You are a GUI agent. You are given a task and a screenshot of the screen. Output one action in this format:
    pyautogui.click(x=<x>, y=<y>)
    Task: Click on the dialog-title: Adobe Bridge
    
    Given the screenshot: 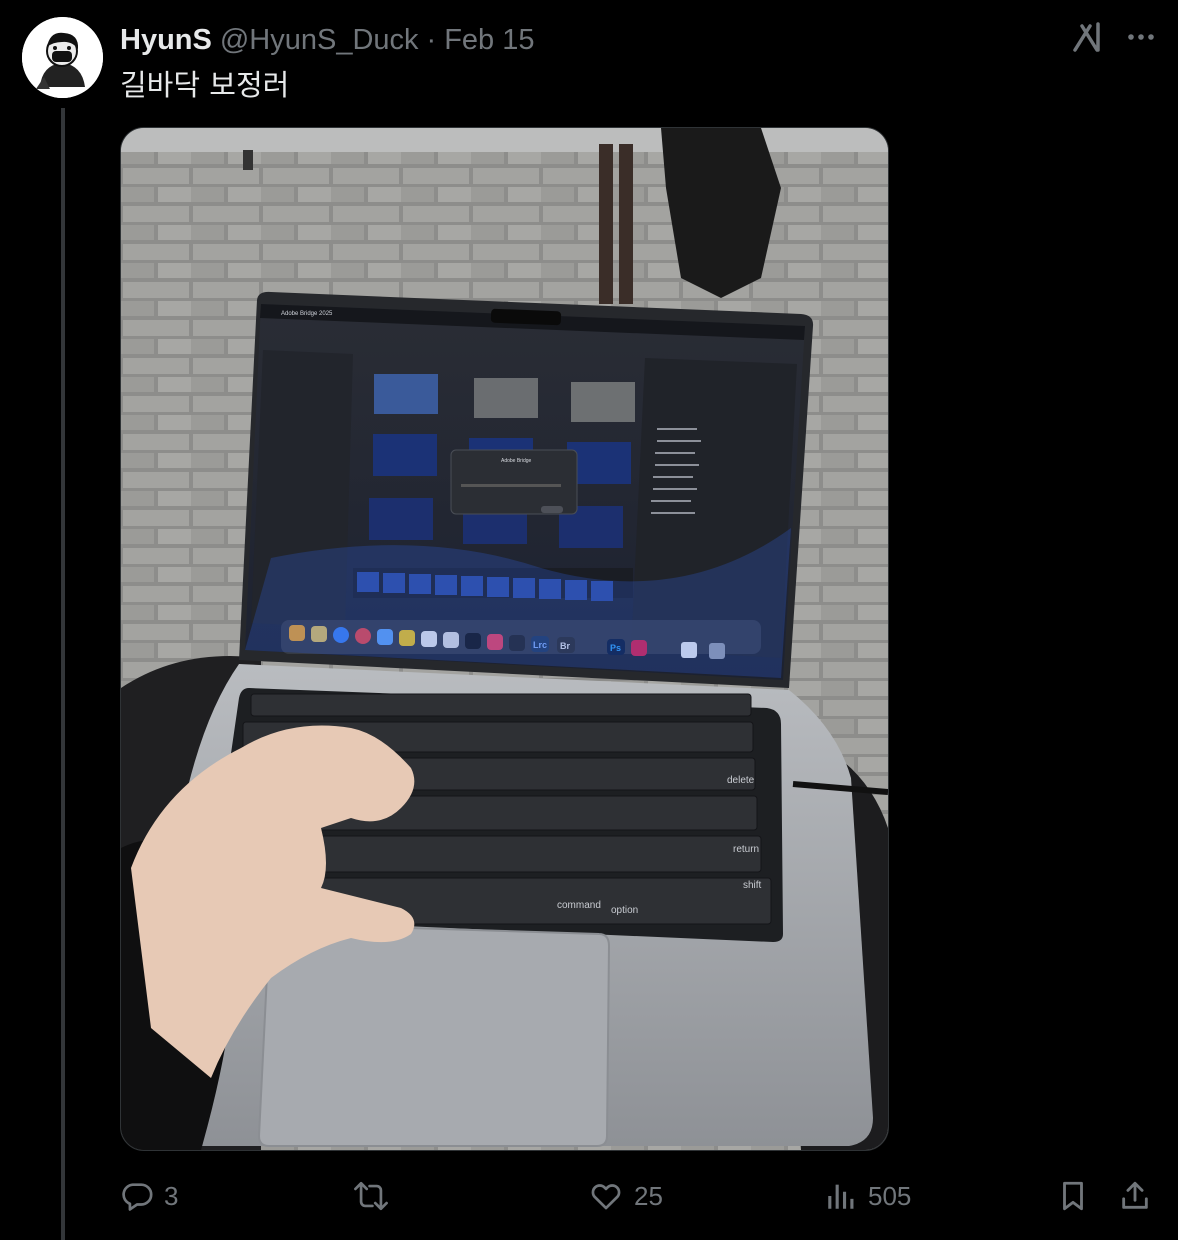 What is the action you would take?
    pyautogui.click(x=516, y=461)
    